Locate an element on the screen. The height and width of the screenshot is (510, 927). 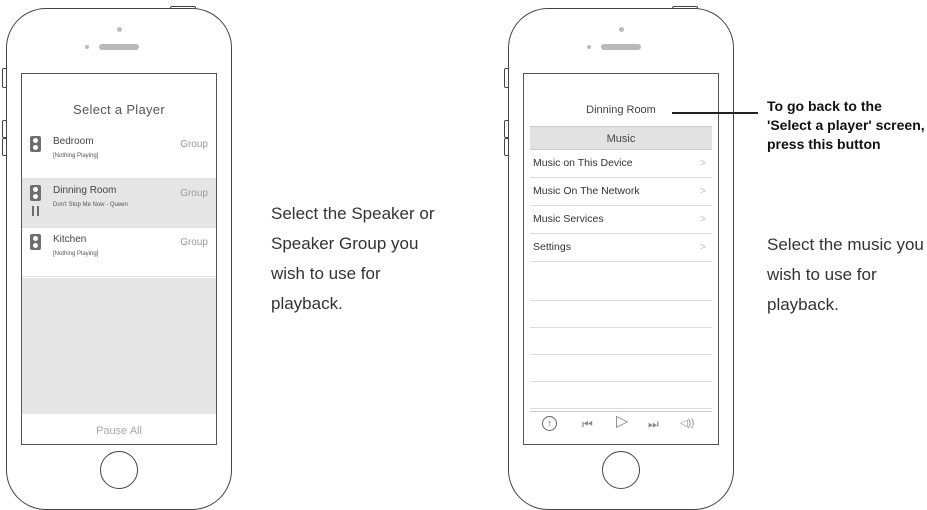
menu-item-label: Music Services is located at coordinates (568, 219).